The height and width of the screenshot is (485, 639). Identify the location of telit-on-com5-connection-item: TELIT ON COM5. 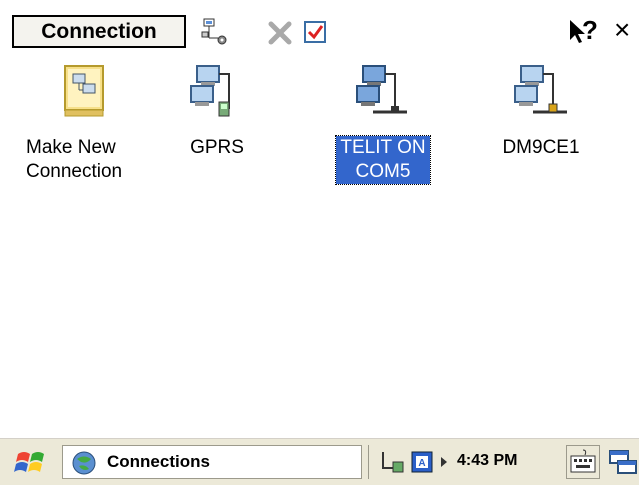
(383, 122).